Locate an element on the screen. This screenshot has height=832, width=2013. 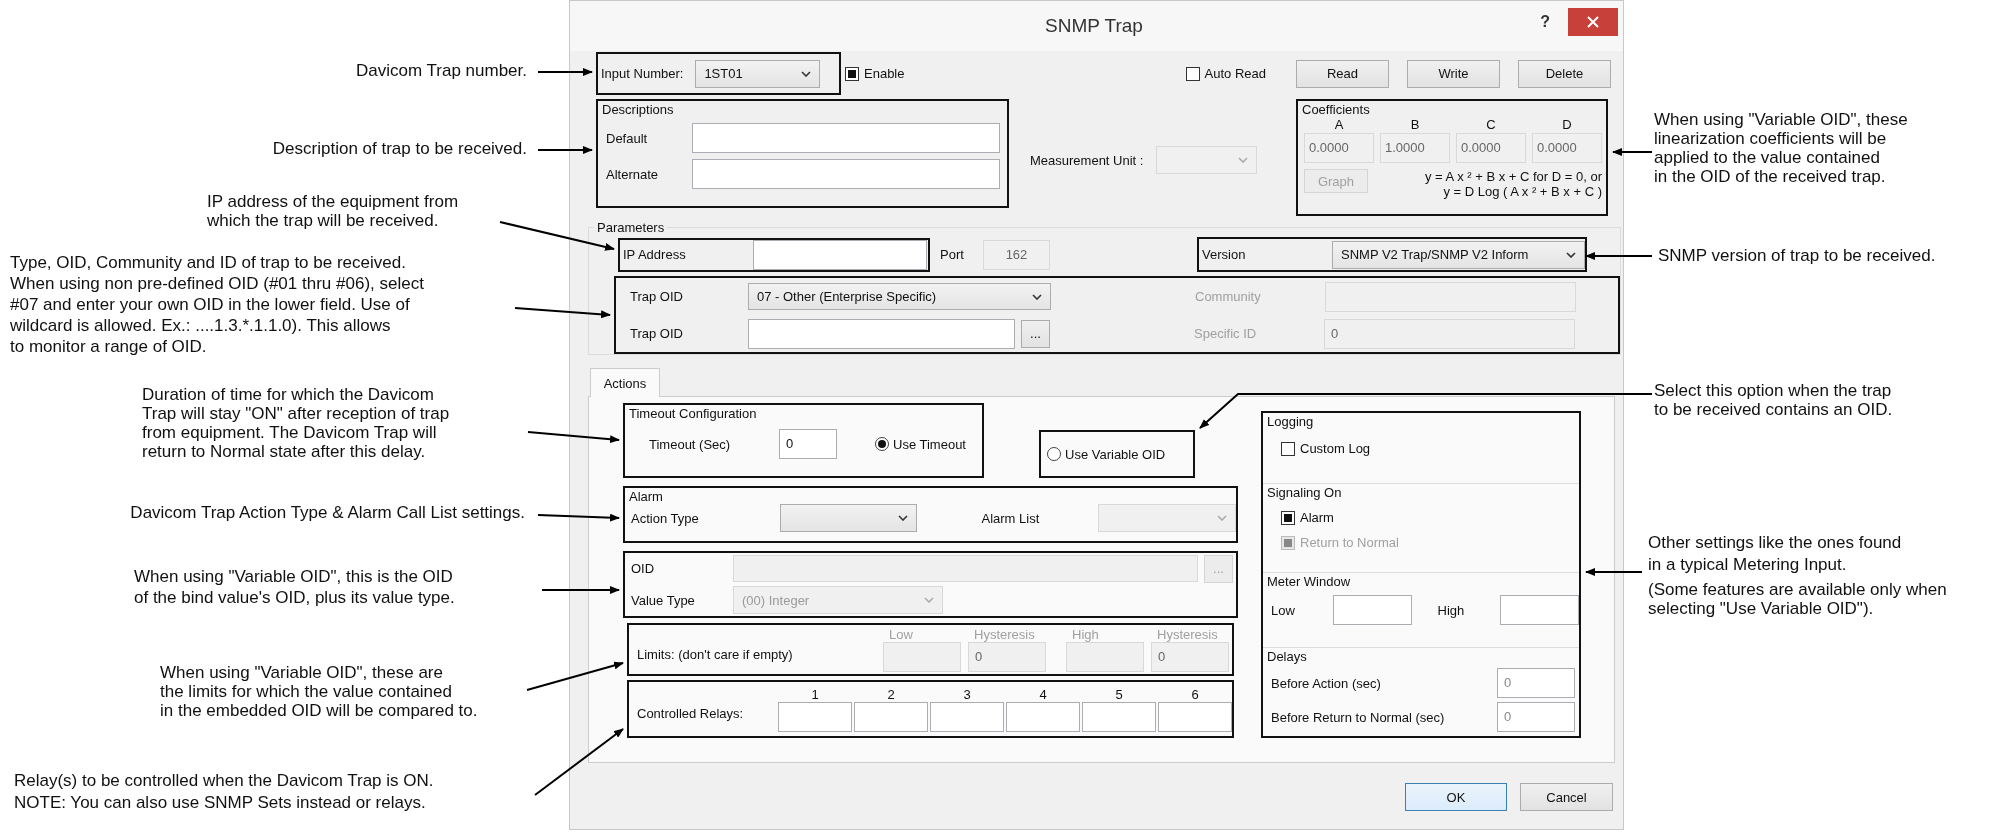
callout-text: Select this option when the trap to be received contains an OID. is located at coordinates (1773, 400).